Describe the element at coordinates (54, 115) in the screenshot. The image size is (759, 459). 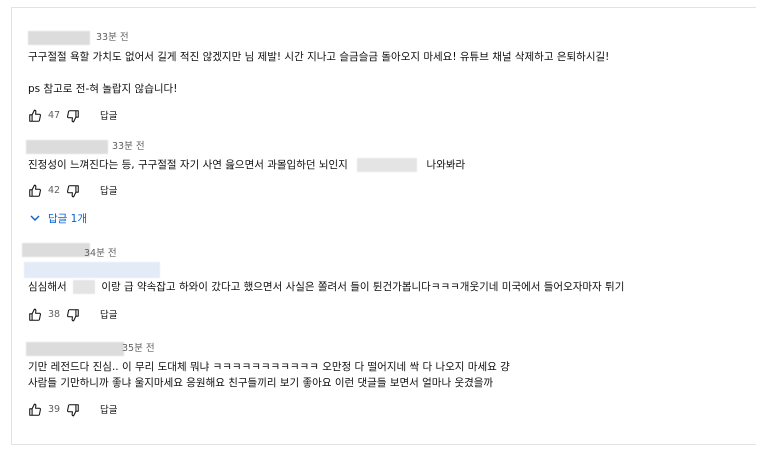
I see `like-count: 47` at that location.